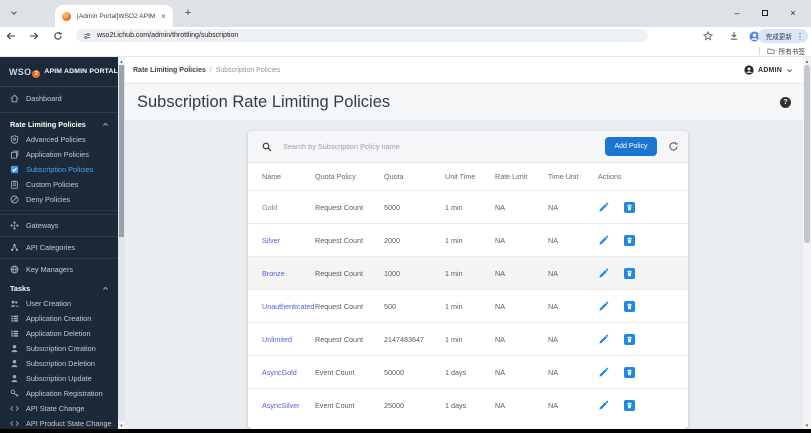 This screenshot has height=433, width=811. Describe the element at coordinates (59, 288) in the screenshot. I see `sidebar-section-tasks: Tasks` at that location.